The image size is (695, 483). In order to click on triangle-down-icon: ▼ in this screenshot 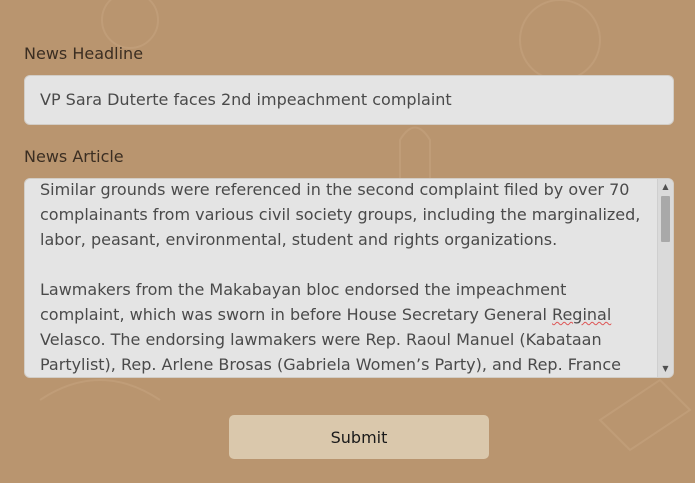, I will do `click(665, 369)`.